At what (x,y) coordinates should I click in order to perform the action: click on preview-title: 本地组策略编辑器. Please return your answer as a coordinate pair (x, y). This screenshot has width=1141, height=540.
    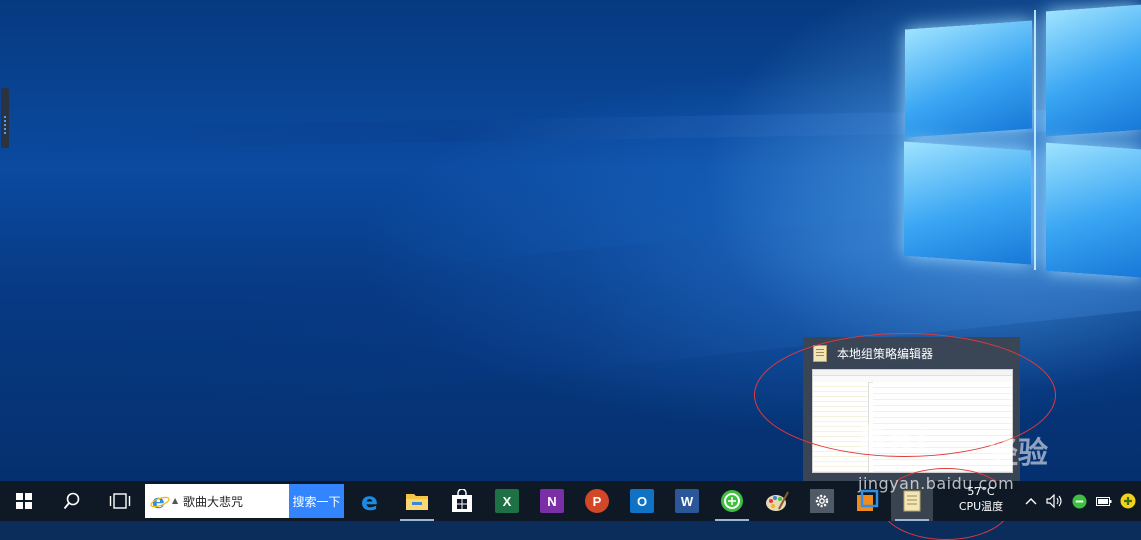
    Looking at the image, I should click on (885, 354).